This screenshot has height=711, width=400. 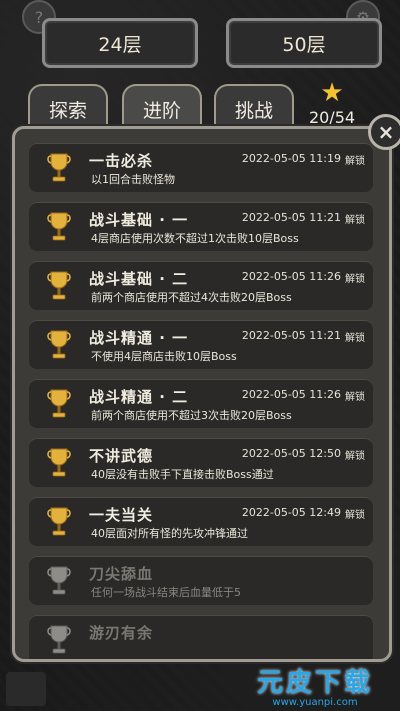 I want to click on achievement-card: 刀尖舔血任何一场战斗结束后血量低于5, so click(x=201, y=580).